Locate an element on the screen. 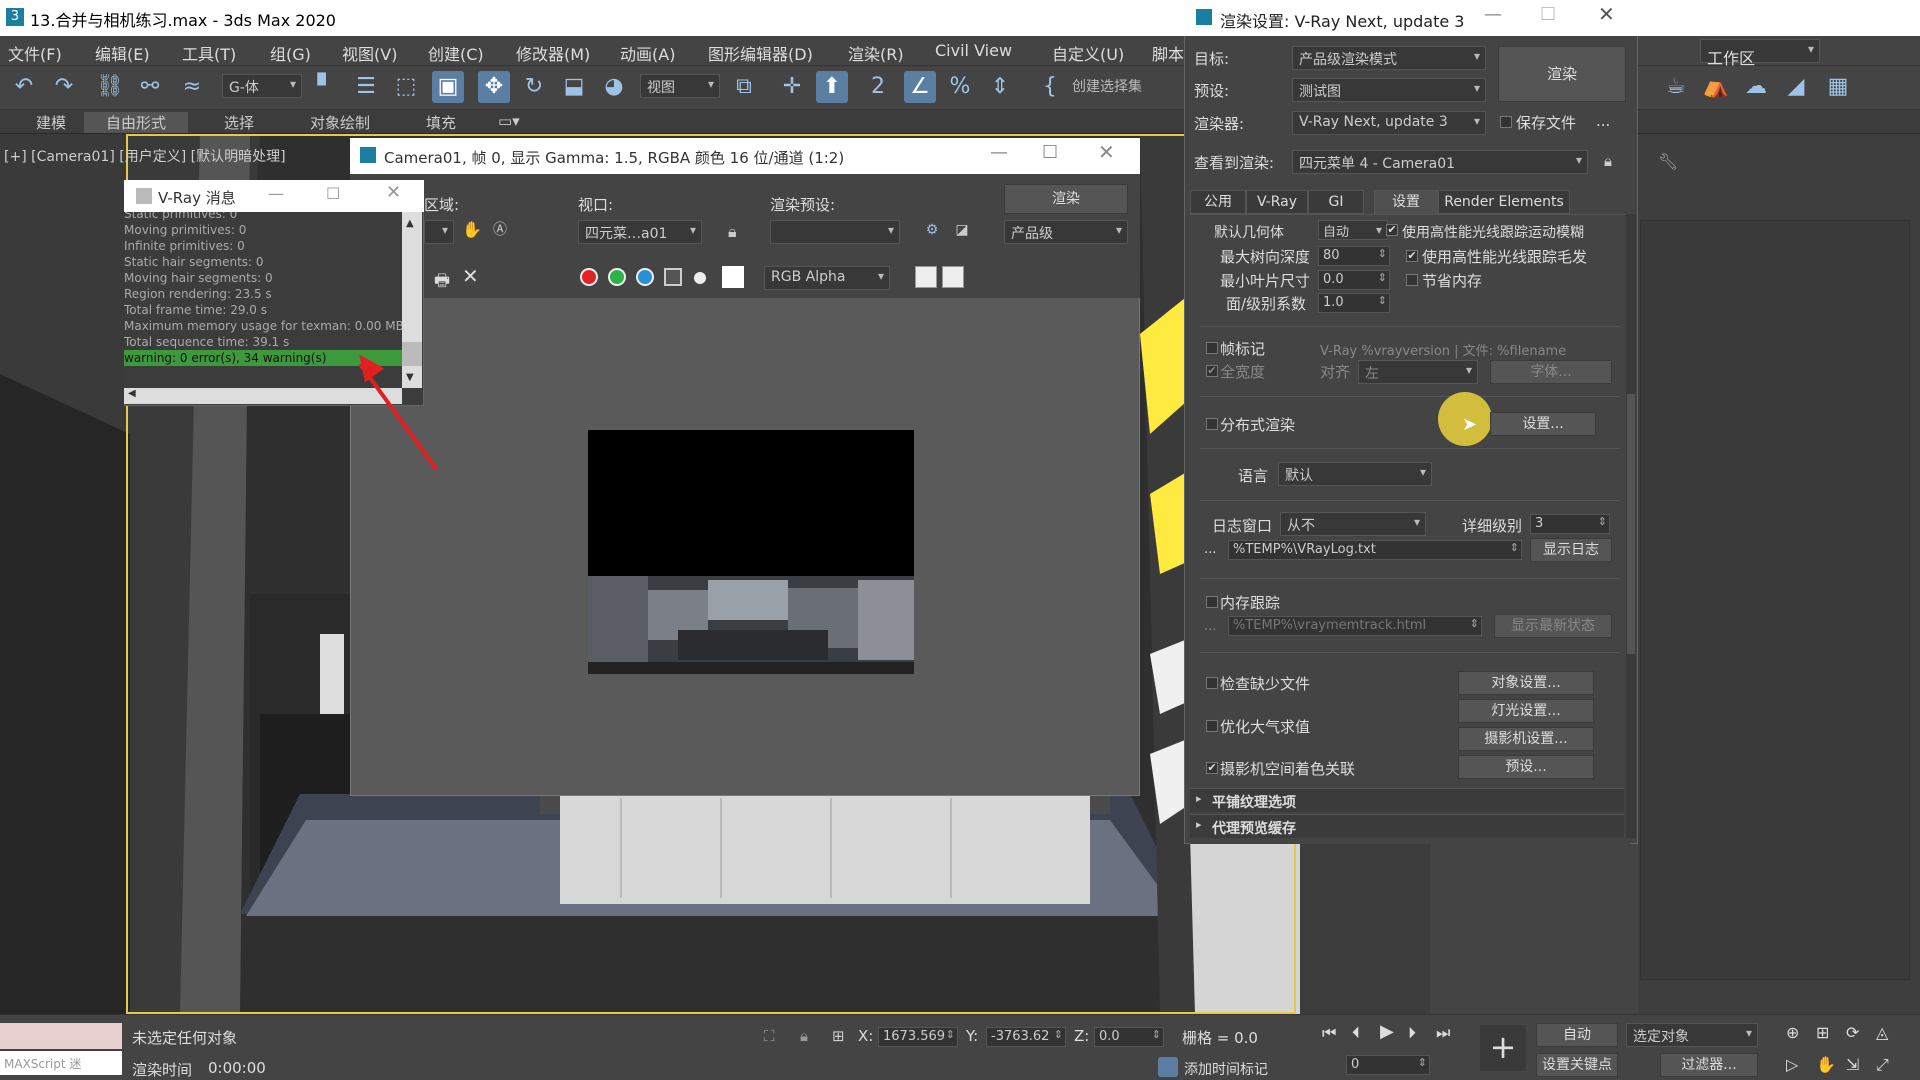 This screenshot has height=1080, width=1920. spinner-snap-icon: ⇕ is located at coordinates (1000, 87).